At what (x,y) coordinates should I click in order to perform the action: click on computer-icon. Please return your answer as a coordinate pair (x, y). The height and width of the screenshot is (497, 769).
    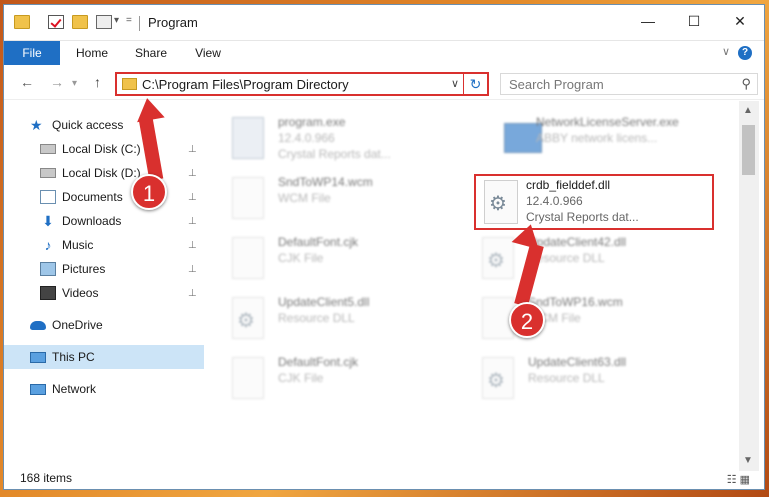
    Looking at the image, I should click on (38, 357).